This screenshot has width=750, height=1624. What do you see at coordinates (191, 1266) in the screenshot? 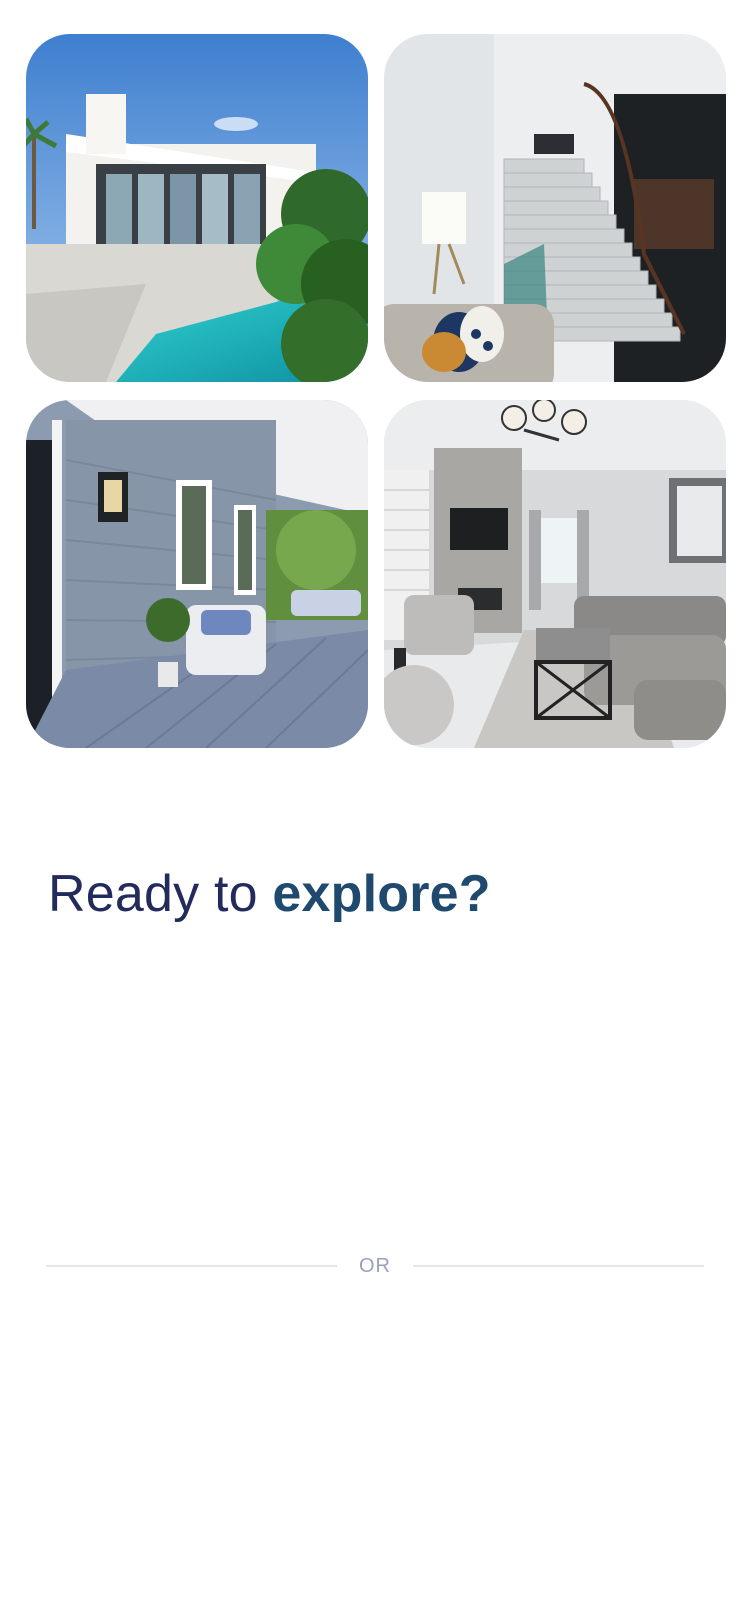
I see `divider-line-left` at bounding box center [191, 1266].